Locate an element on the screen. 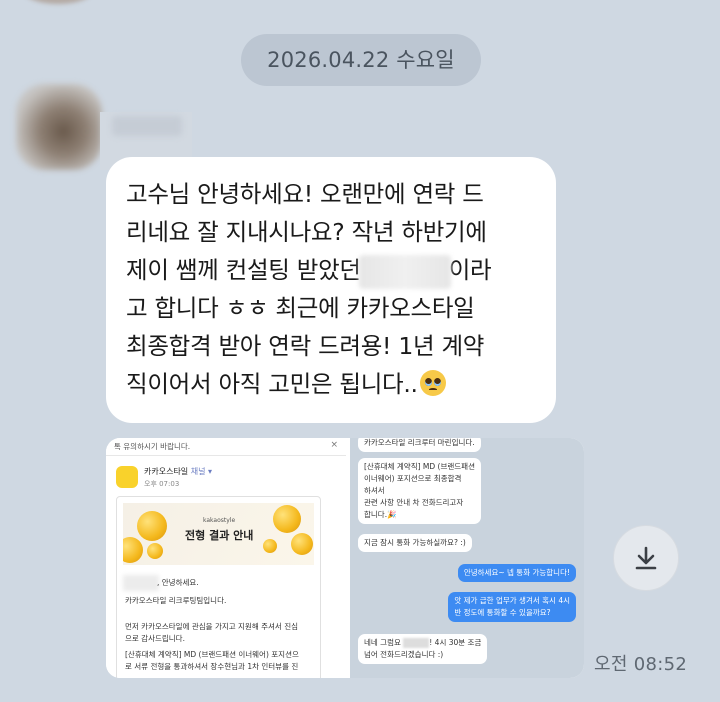 This screenshot has height=702, width=720. message-line: 제이 쌤께 컨설팅 받았던 이라 is located at coordinates (332, 270).